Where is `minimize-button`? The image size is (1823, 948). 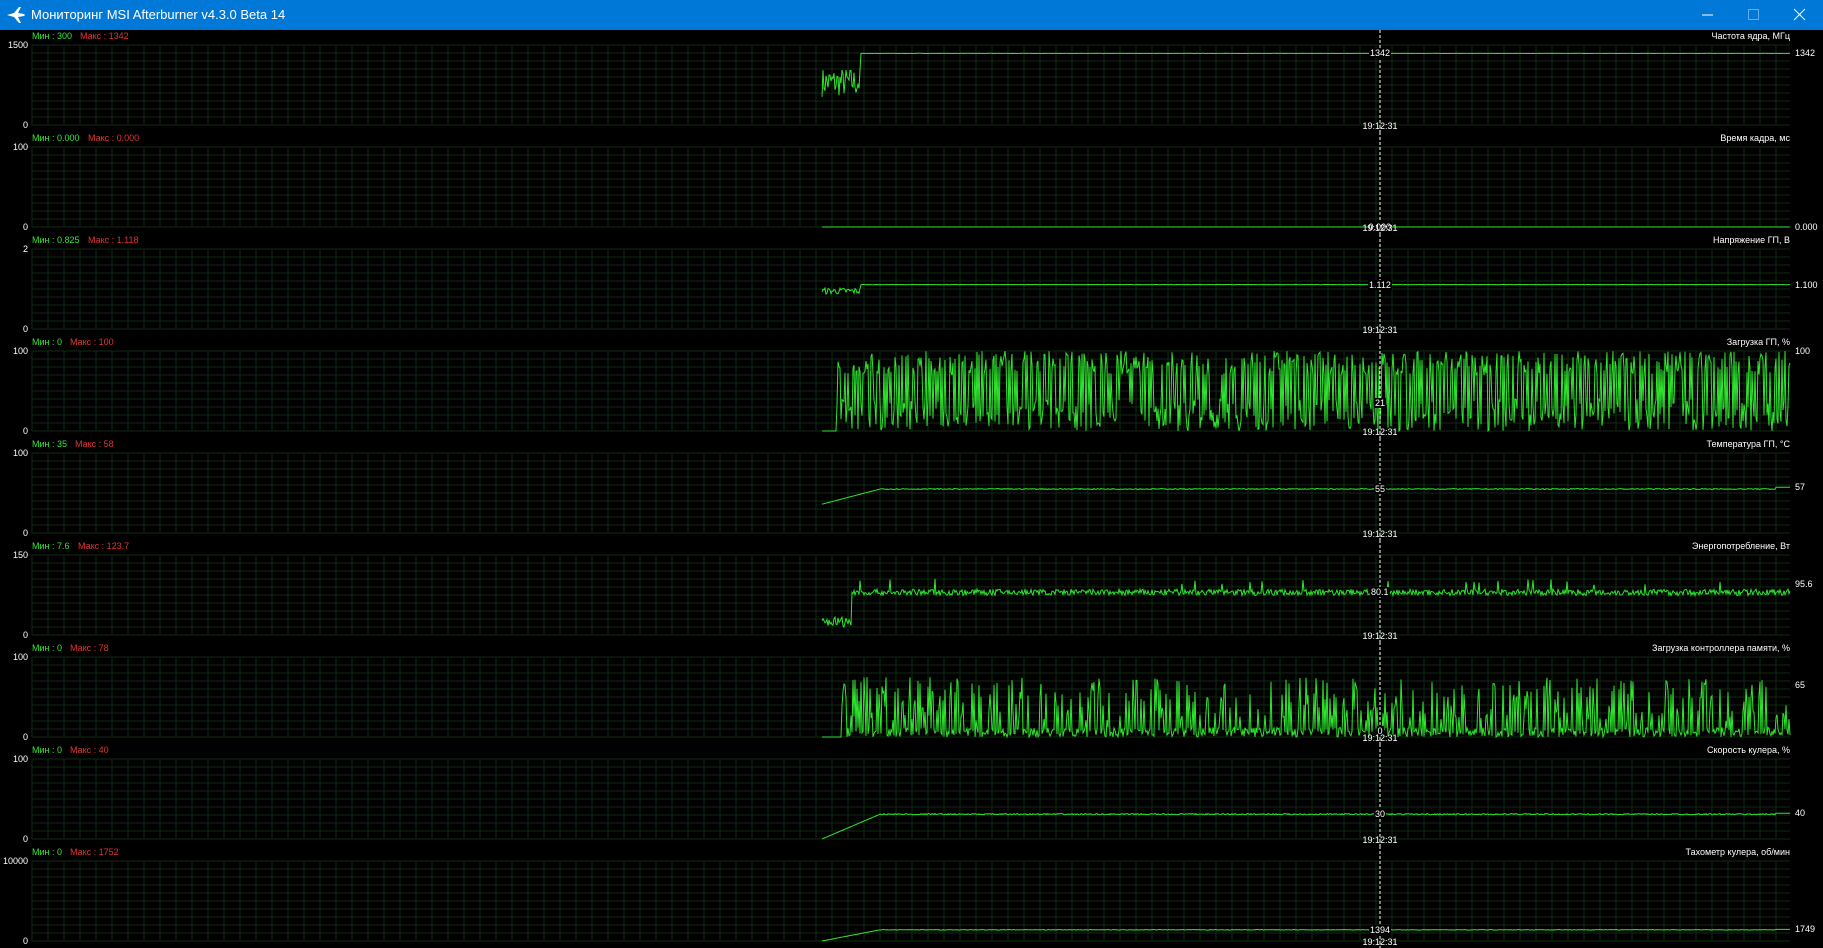
minimize-button is located at coordinates (1708, 15).